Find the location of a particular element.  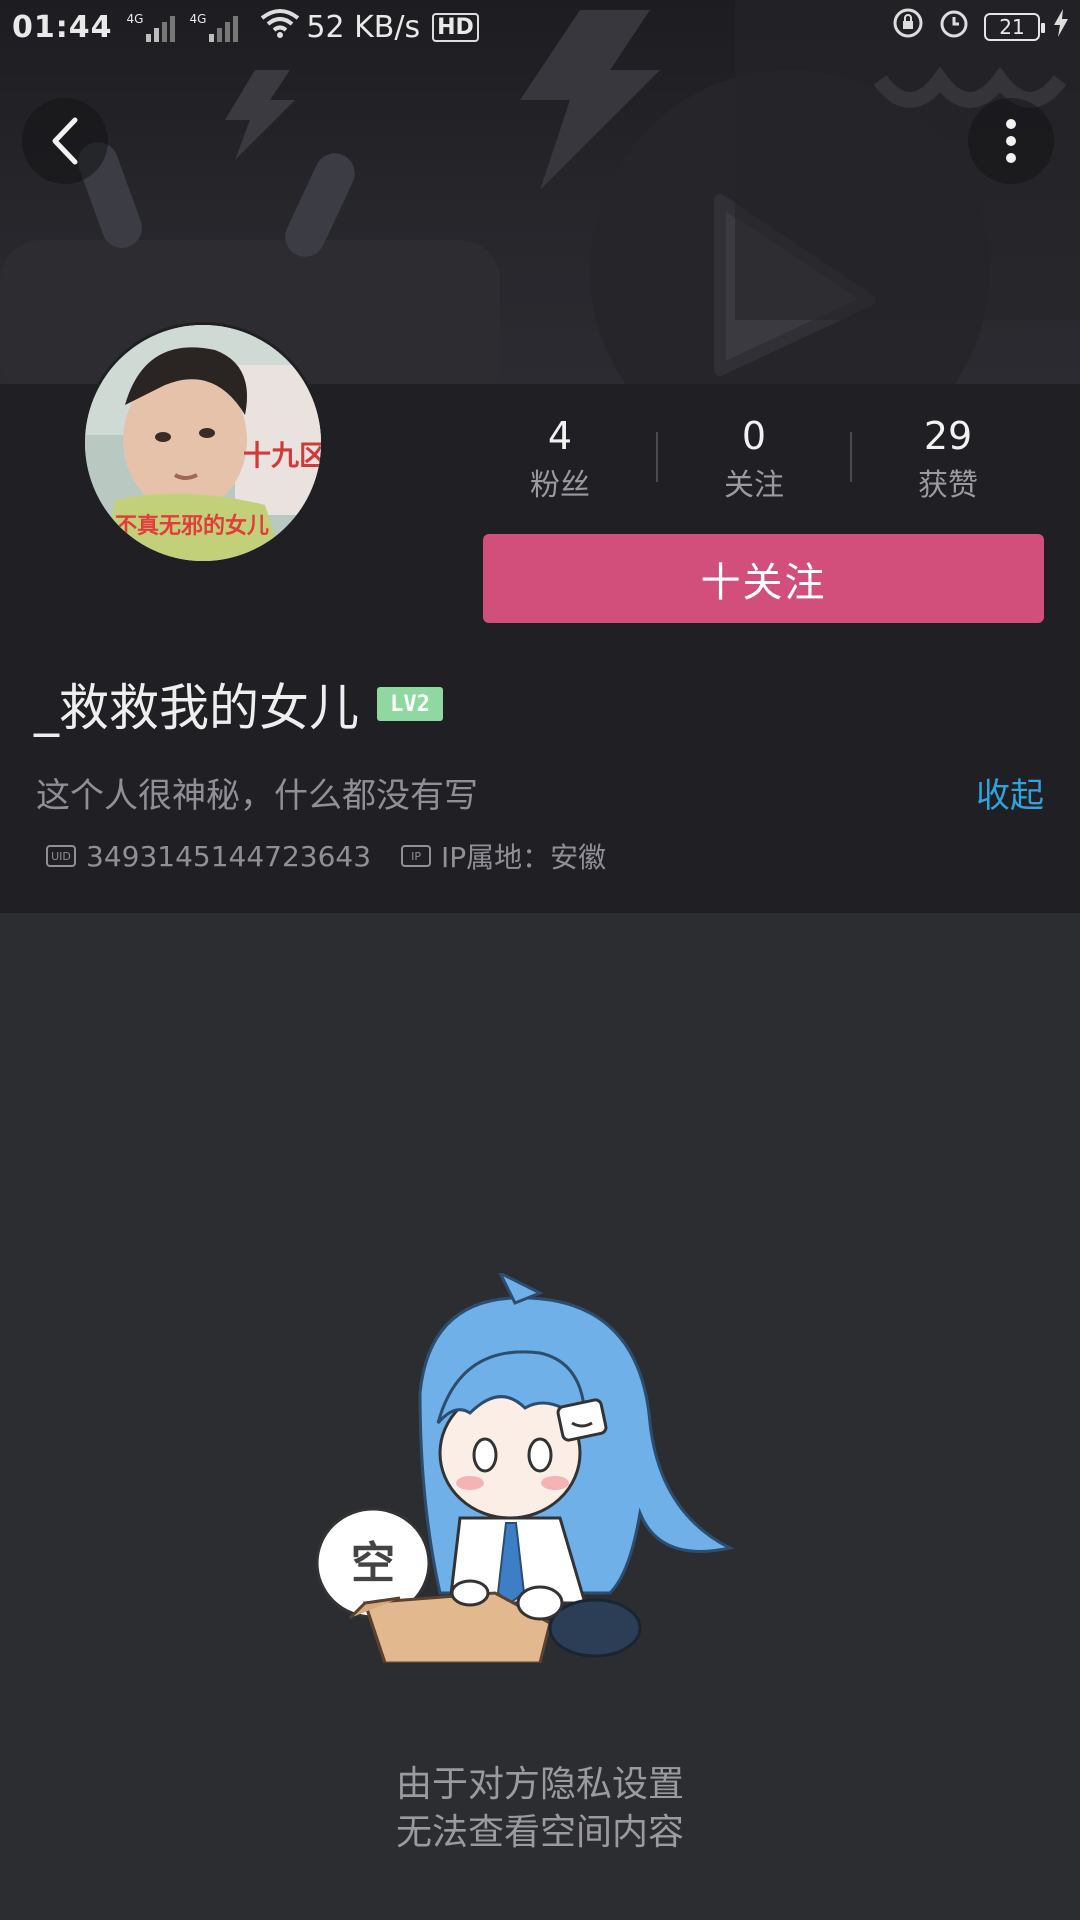

avatar-text-b: 不真无邪的女儿 is located at coordinates (192, 526).